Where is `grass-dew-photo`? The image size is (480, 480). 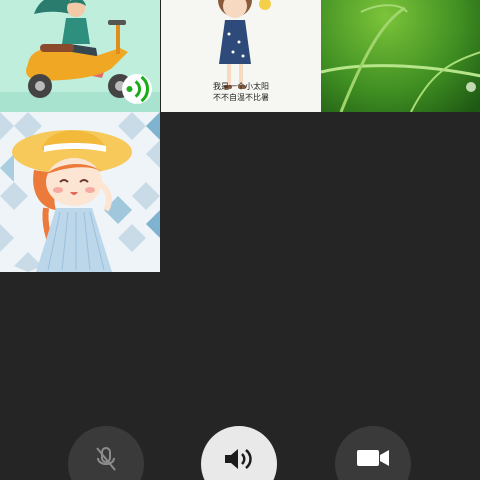 grass-dew-photo is located at coordinates (400, 56).